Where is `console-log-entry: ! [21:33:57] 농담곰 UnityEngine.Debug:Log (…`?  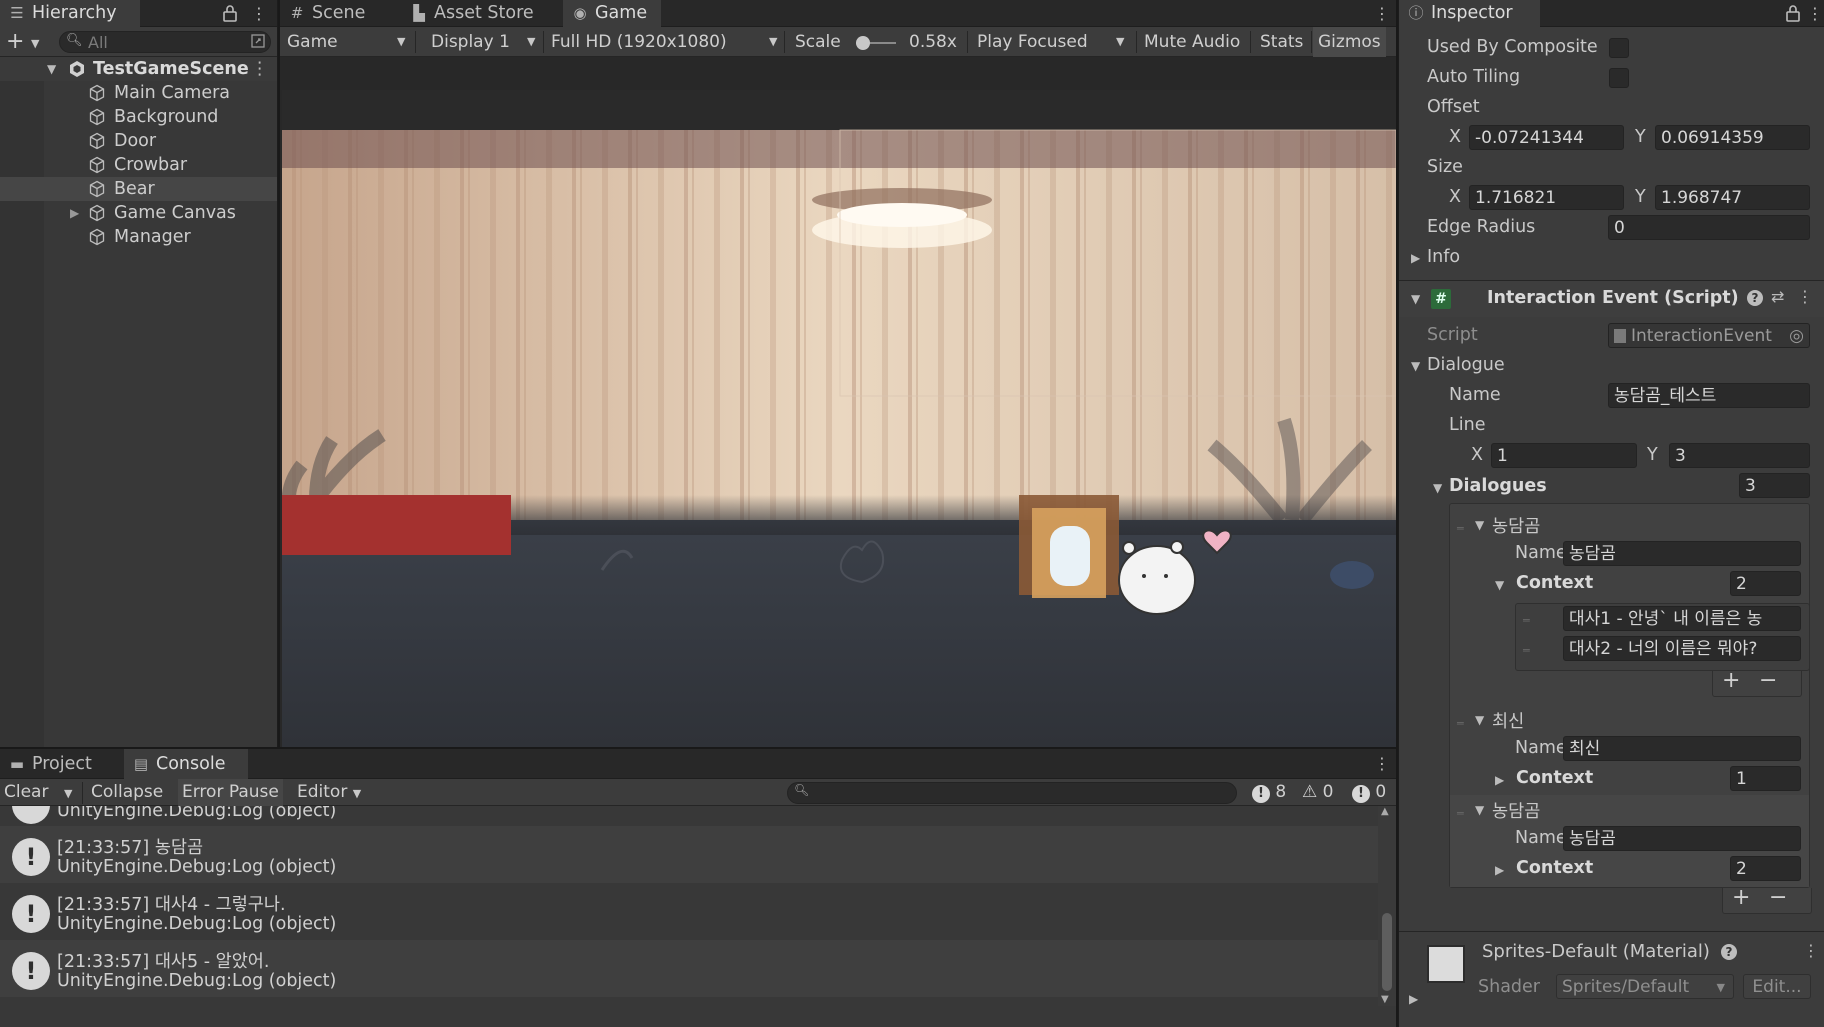 console-log-entry: ! [21:33:57] 농담곰 UnityEngine.Debug:Log (… is located at coordinates (689, 854).